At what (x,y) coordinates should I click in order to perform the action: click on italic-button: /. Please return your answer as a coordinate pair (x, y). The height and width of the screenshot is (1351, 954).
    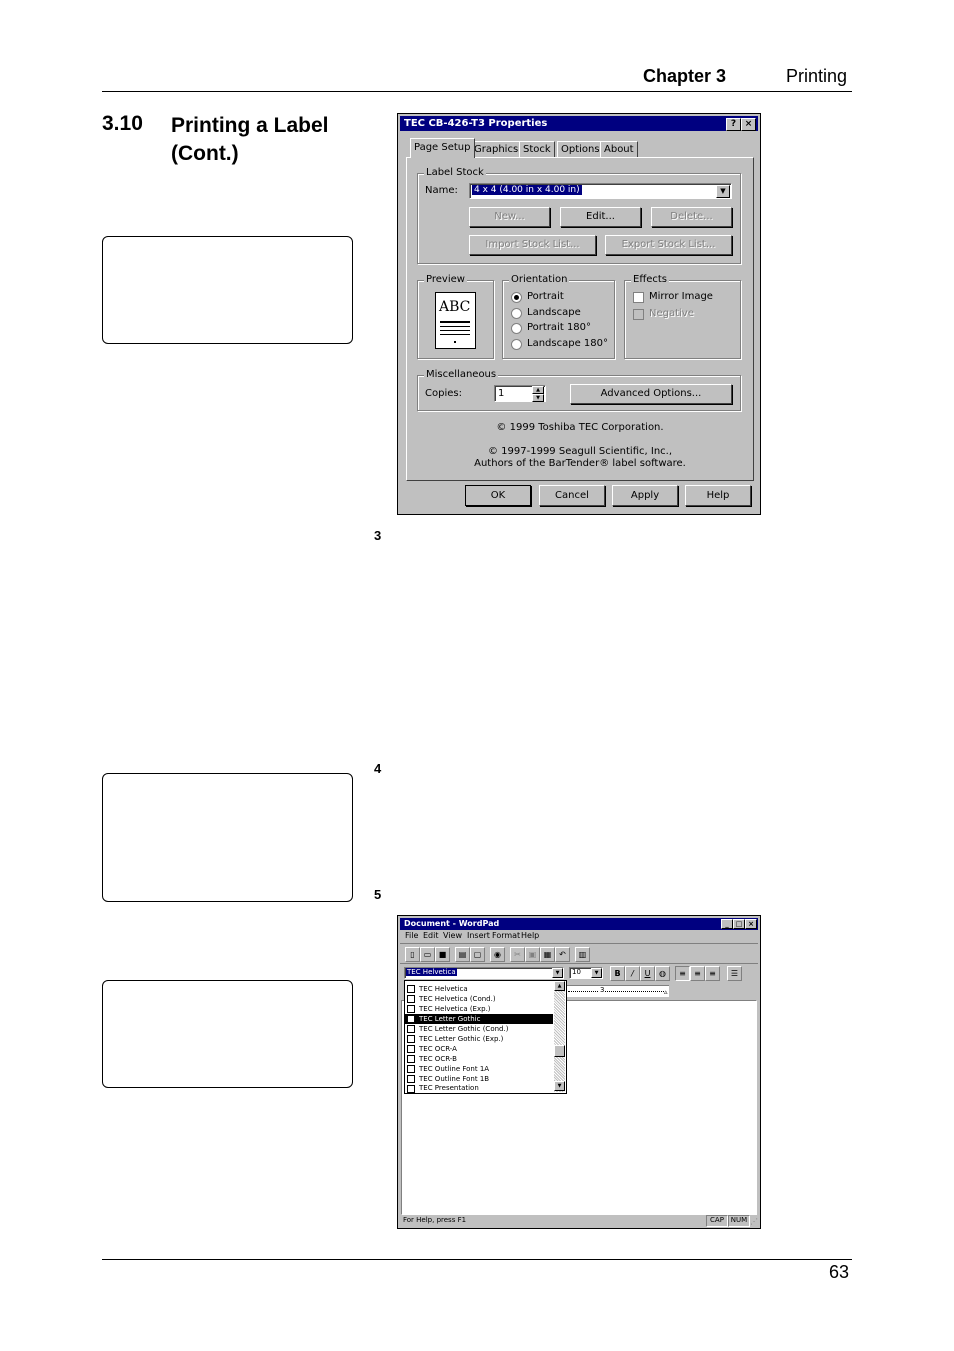
    Looking at the image, I should click on (632, 973).